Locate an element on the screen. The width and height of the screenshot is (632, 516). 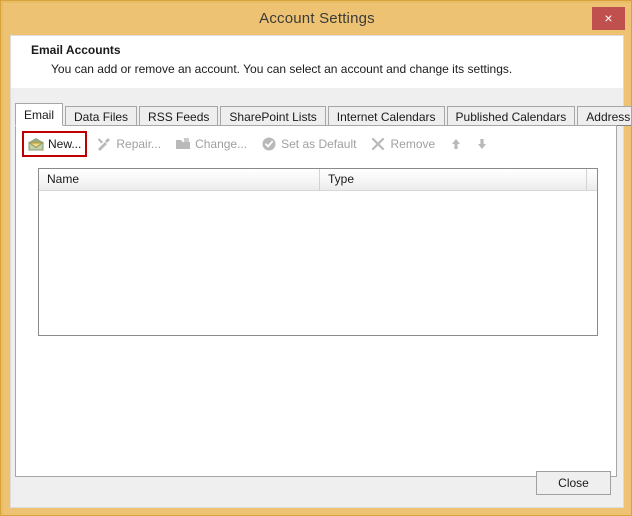
toolbar-arrow-down-button is located at coordinates (482, 144).